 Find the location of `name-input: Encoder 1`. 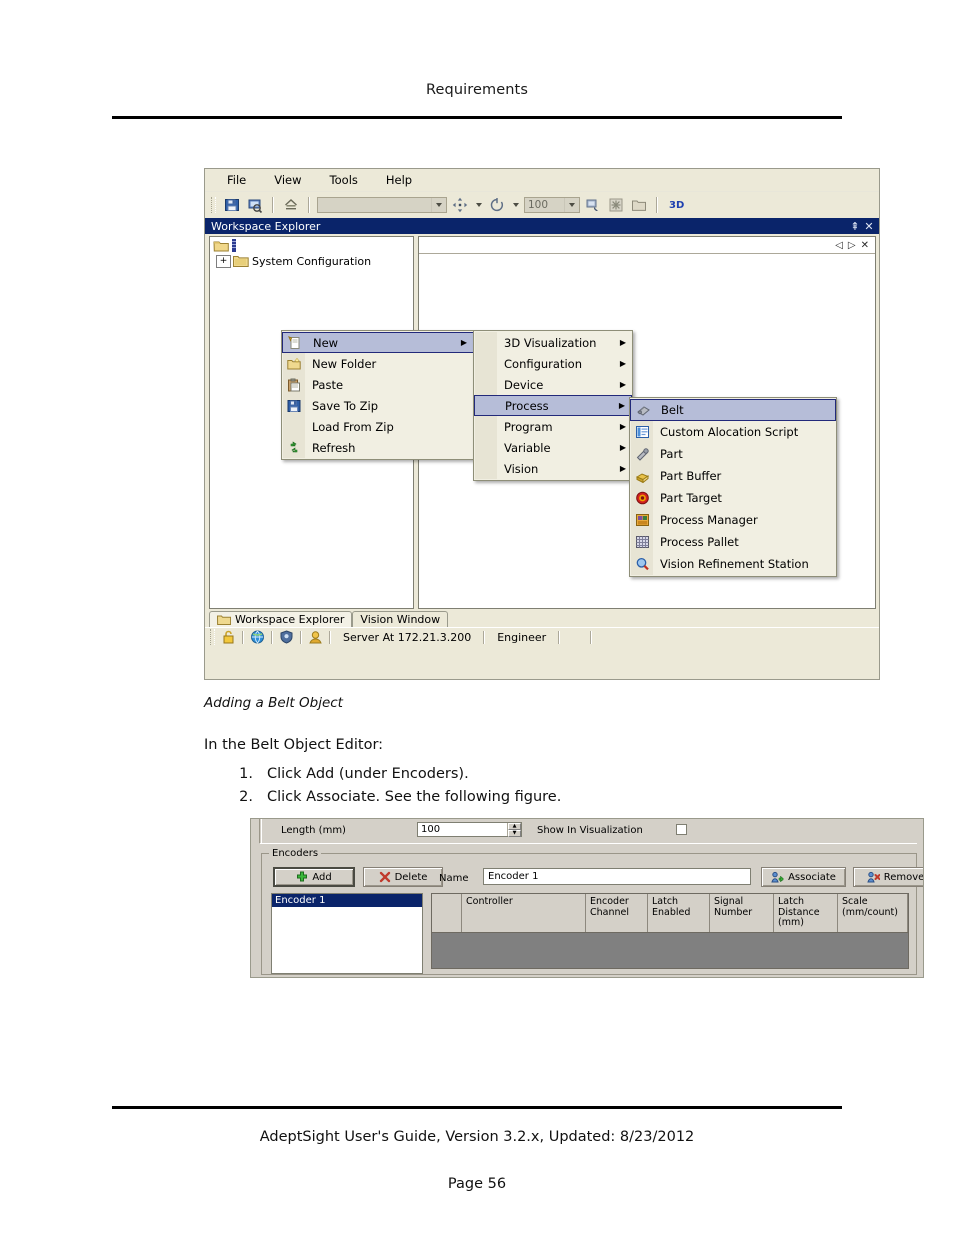

name-input: Encoder 1 is located at coordinates (617, 876).